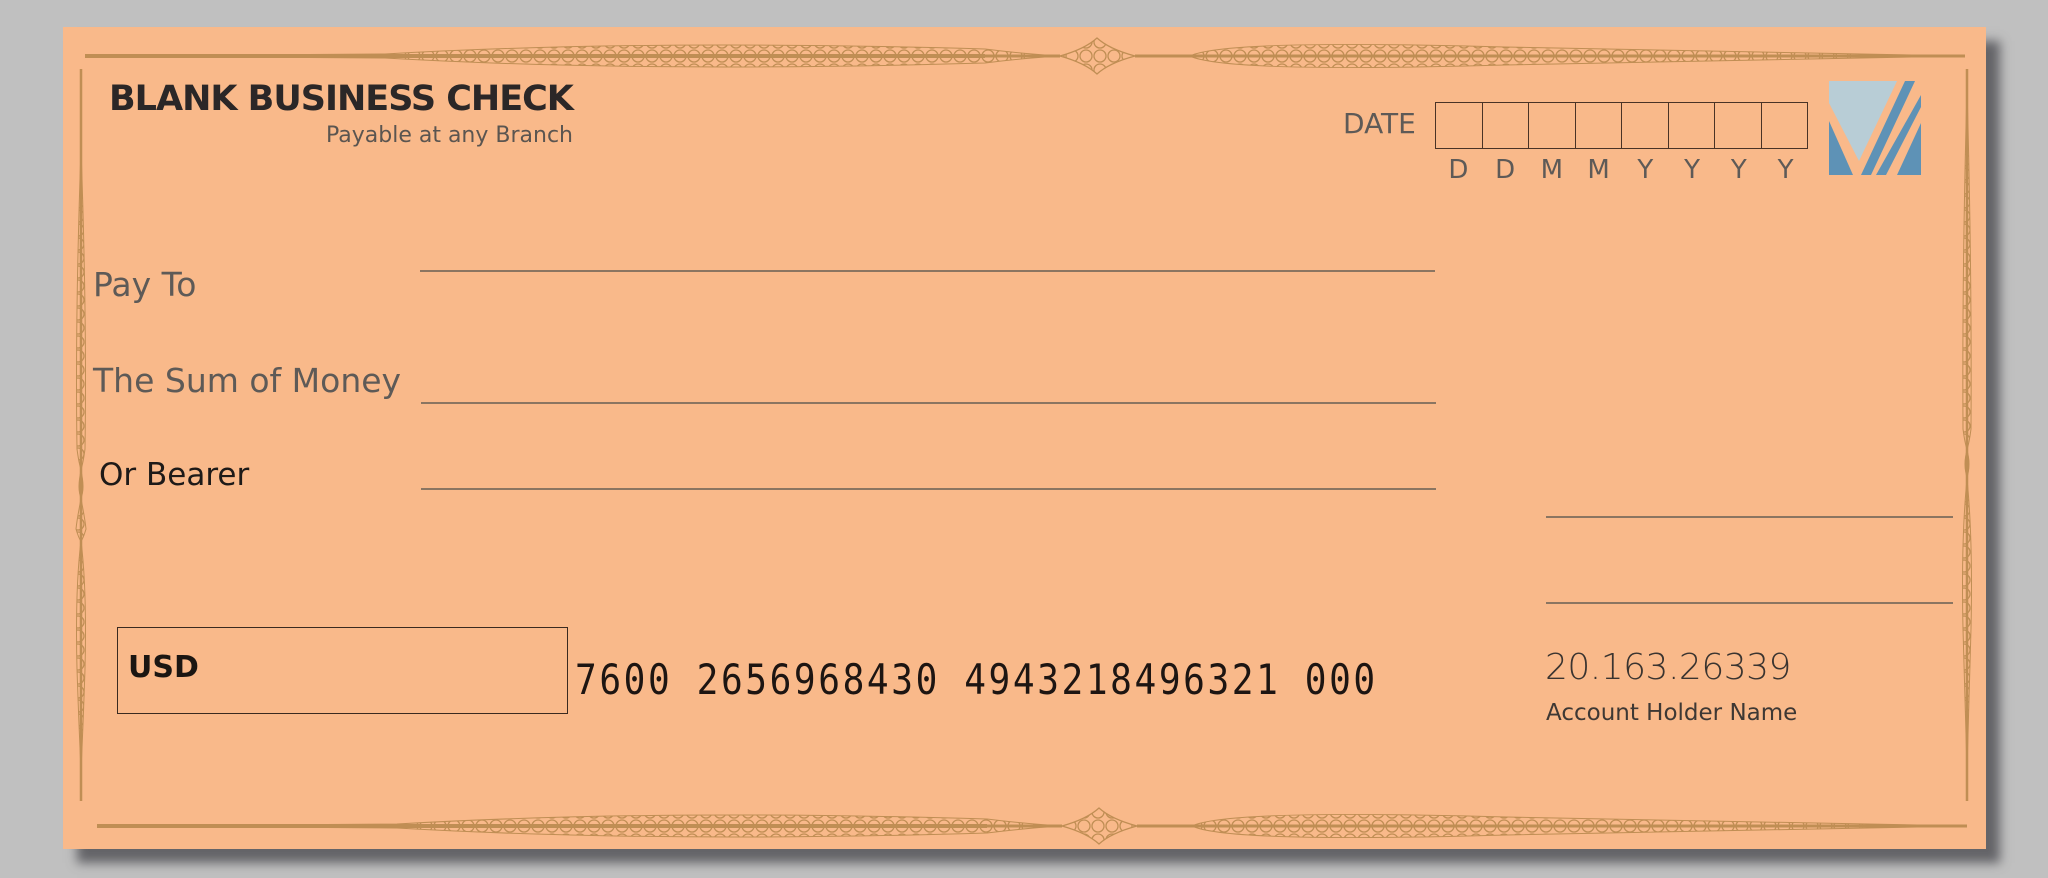  Describe the element at coordinates (81, 435) in the screenshot. I see `left-ornament-border` at that location.